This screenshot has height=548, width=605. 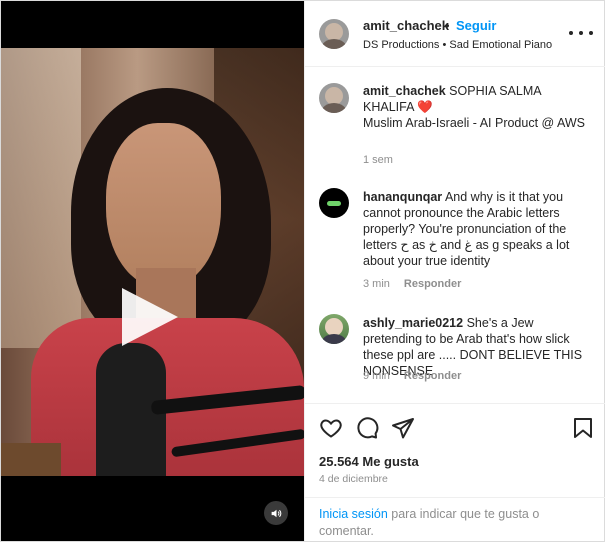 I want to click on likes-count: 25.564 Me gusta, so click(x=369, y=461).